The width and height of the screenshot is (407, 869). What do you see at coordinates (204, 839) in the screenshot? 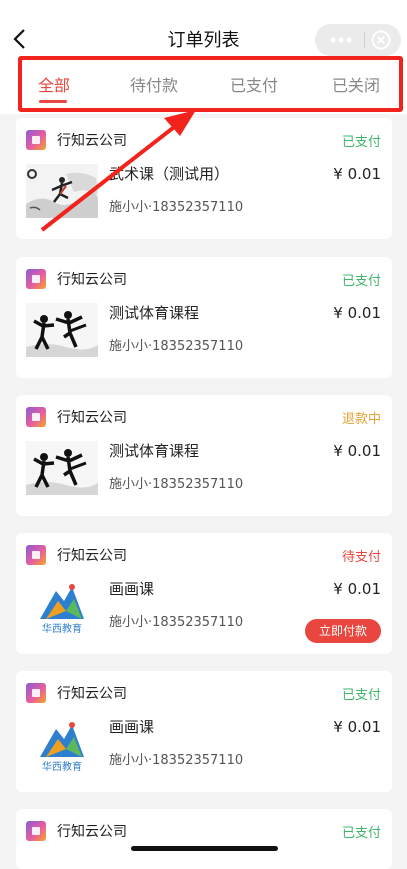
I see `order-card: 行知云公司 已支付` at bounding box center [204, 839].